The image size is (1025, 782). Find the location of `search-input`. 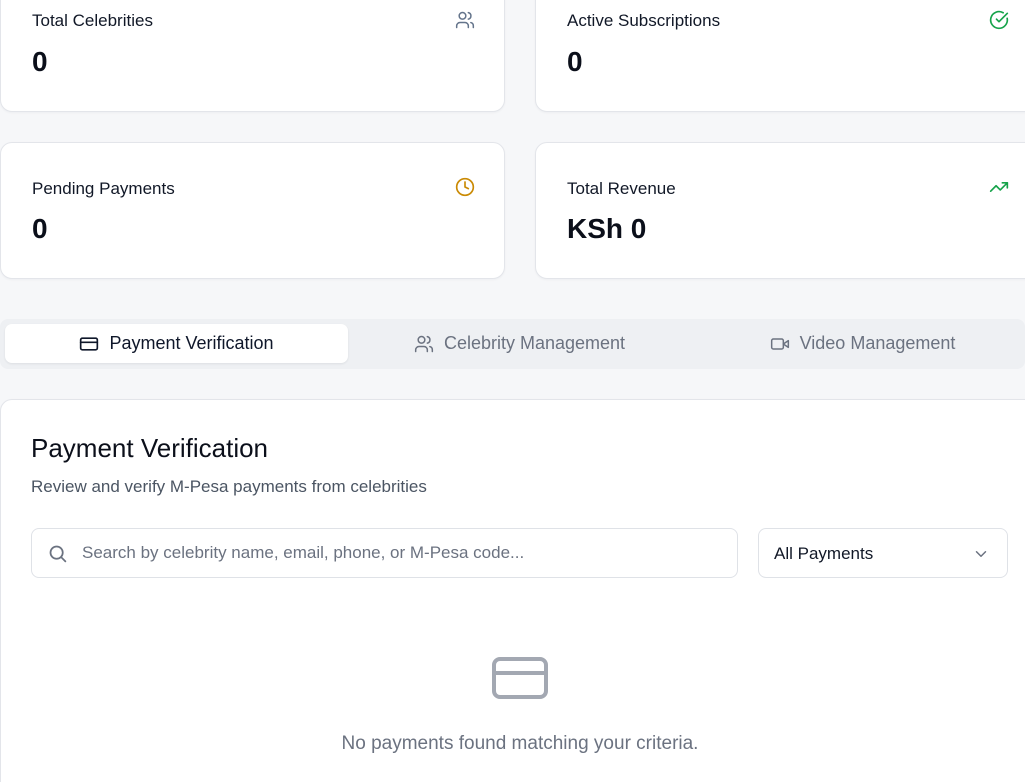

search-input is located at coordinates (402, 553).